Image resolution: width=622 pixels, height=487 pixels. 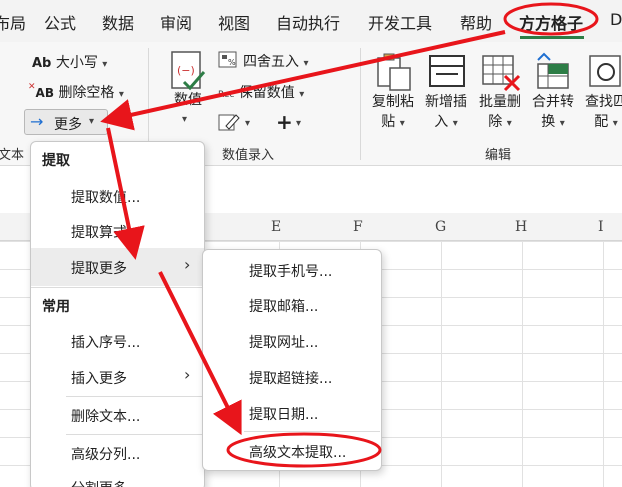 I want to click on group-separator, so click(x=360, y=104).